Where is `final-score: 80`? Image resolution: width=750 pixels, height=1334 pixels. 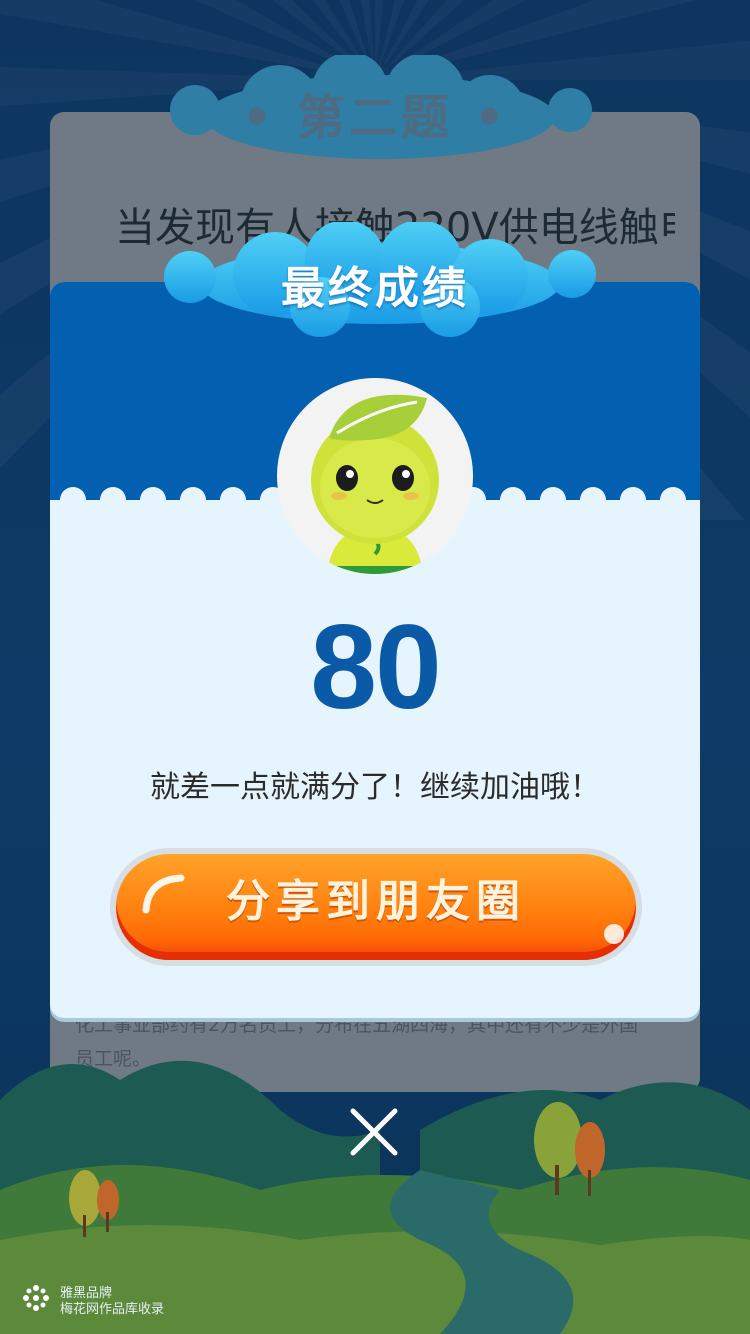
final-score: 80 is located at coordinates (375, 667).